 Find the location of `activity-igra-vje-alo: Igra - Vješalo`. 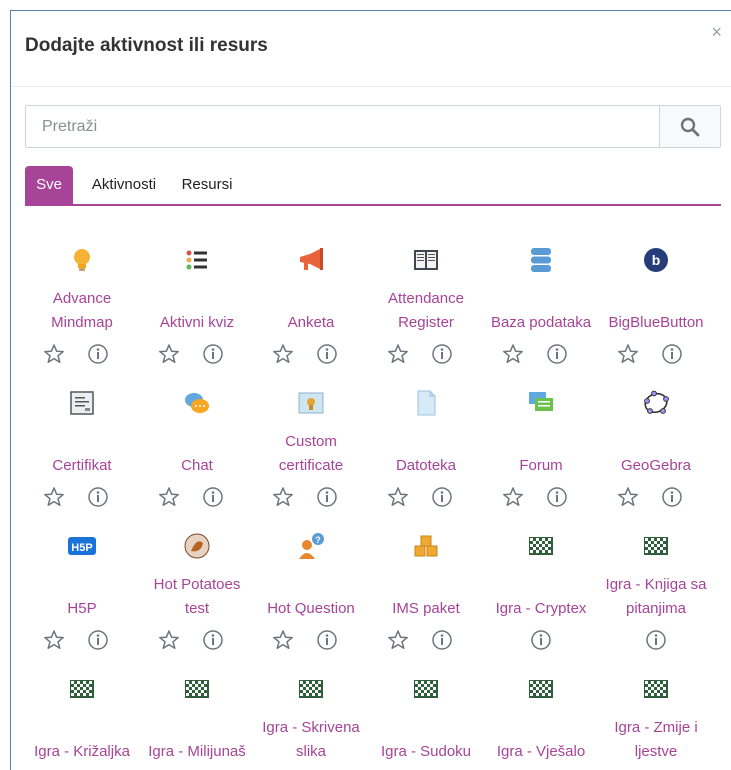

activity-igra-vje-alo: Igra - Vješalo is located at coordinates (541, 719).